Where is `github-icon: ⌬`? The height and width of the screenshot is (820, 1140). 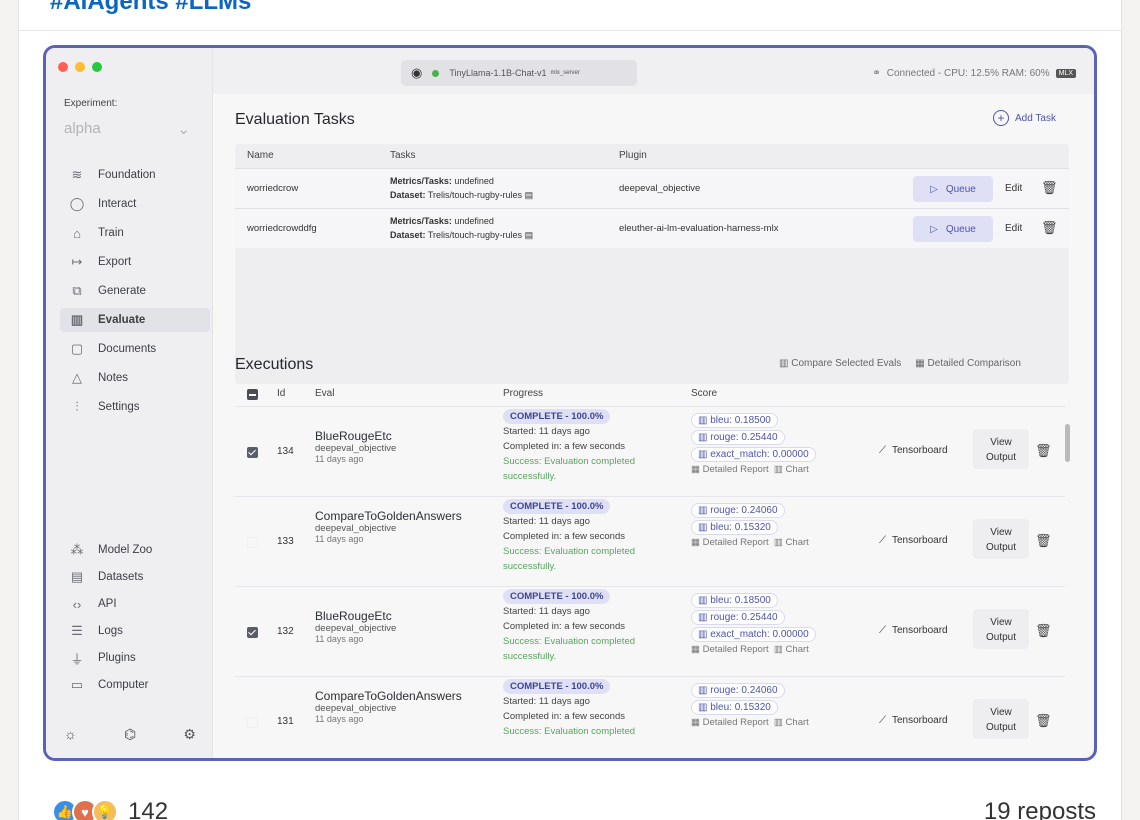 github-icon: ⌬ is located at coordinates (130, 734).